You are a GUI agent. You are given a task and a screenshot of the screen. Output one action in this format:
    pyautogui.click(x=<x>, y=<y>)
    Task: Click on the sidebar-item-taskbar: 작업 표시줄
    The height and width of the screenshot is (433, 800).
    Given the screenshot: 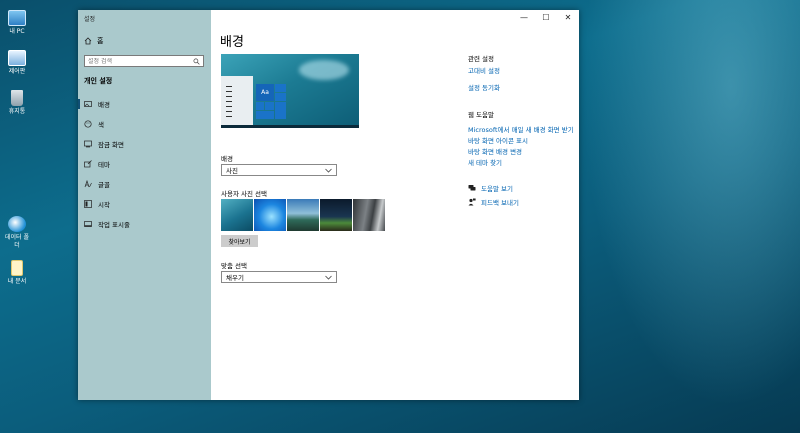 What is the action you would take?
    pyautogui.click(x=144, y=224)
    